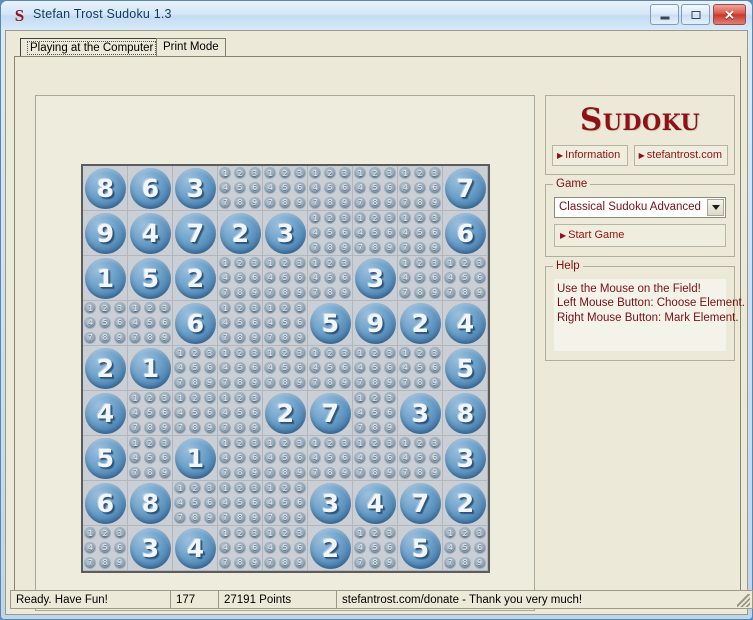 This screenshot has height=620, width=753. What do you see at coordinates (195, 548) in the screenshot?
I see `board-cell: 4` at bounding box center [195, 548].